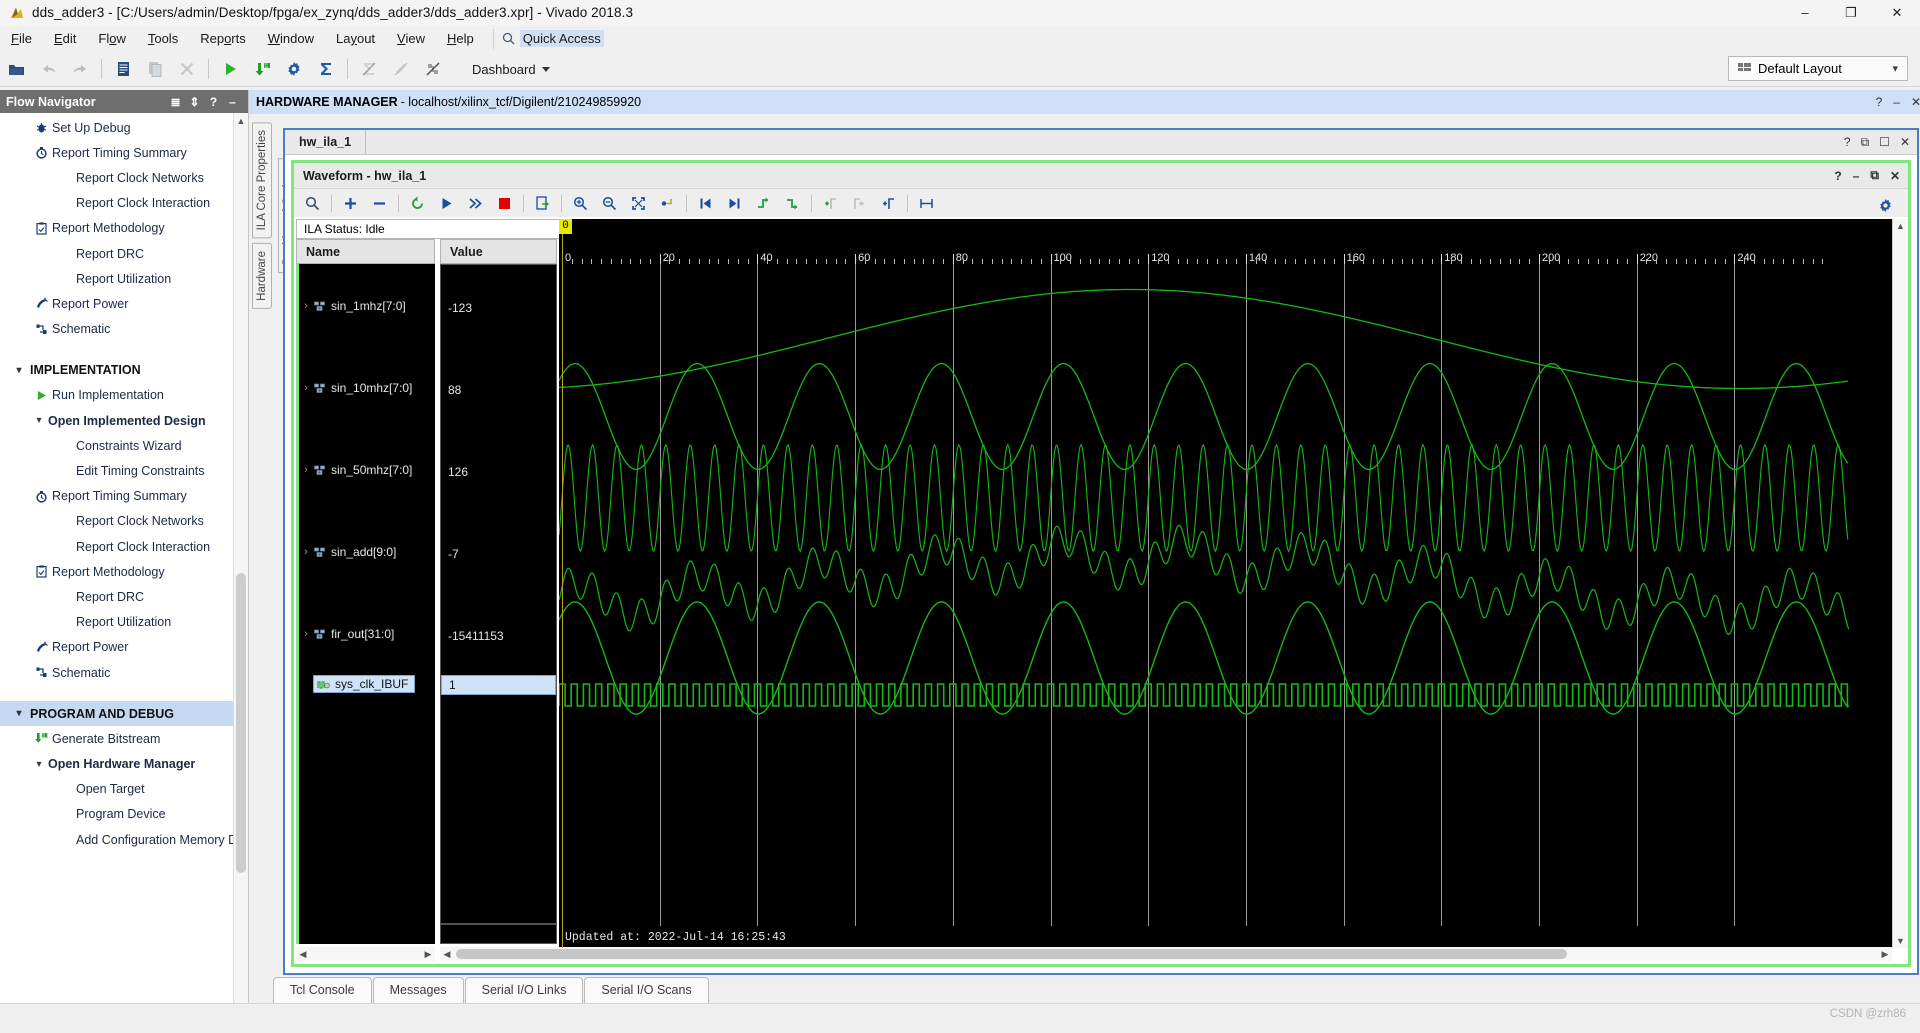 The image size is (1920, 1033). Describe the element at coordinates (124, 445) in the screenshot. I see `flow-nav-item-constraints-wizard: Constraints Wizard` at that location.